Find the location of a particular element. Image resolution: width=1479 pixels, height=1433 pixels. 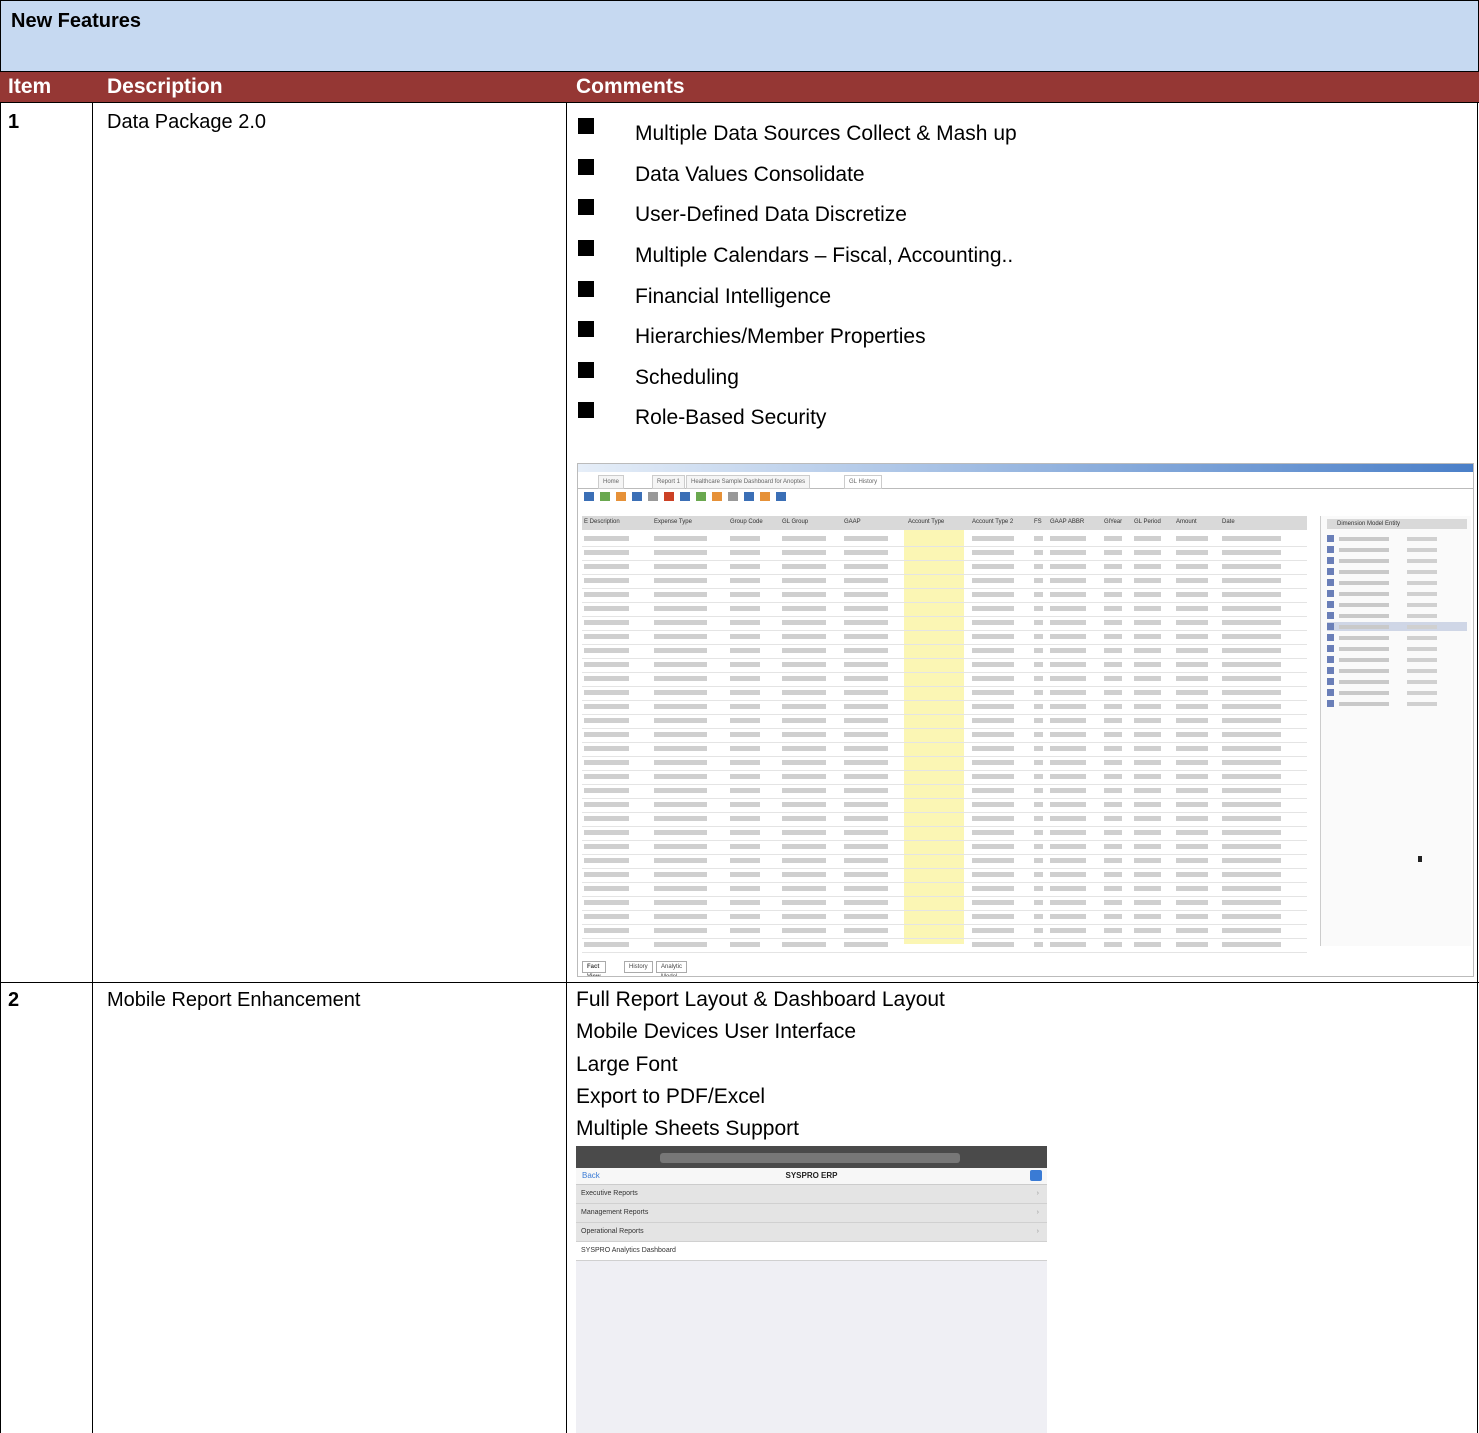

mobile-nav-bar: Back SYSPRO ERP is located at coordinates (811, 1176).